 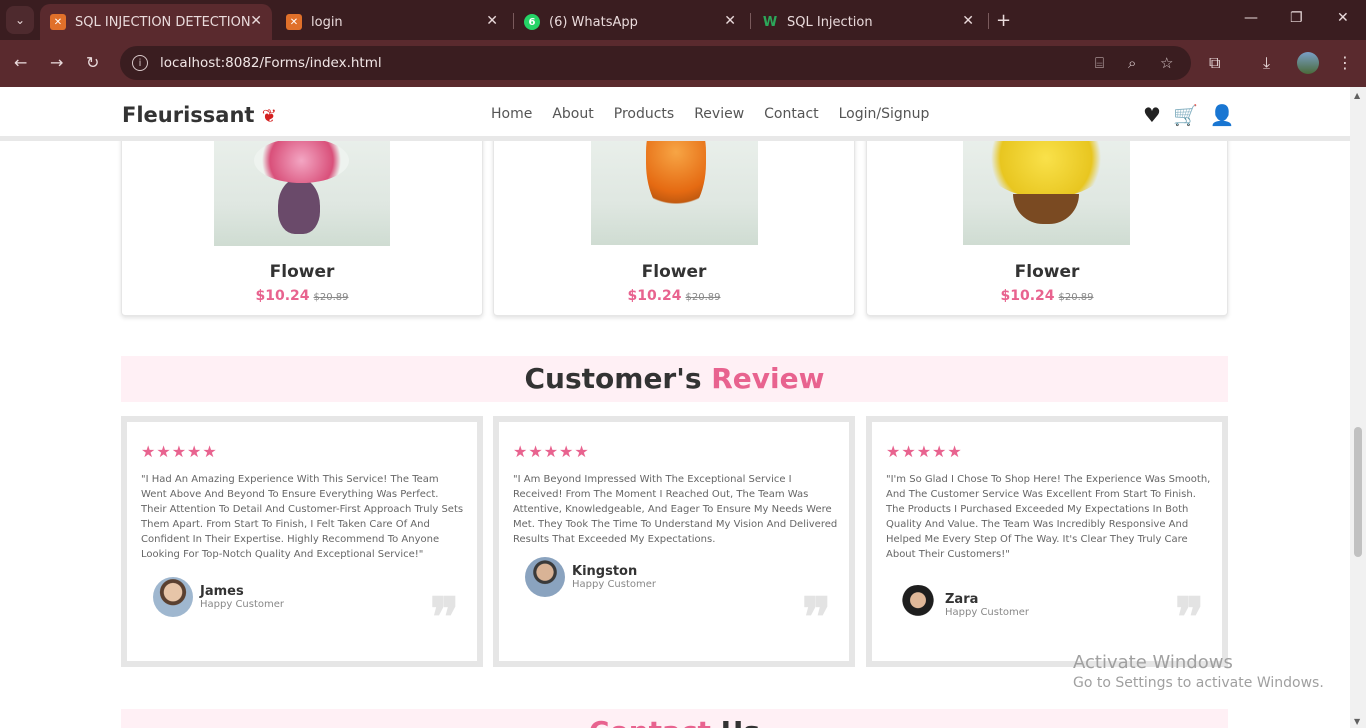 I want to click on window-close-button: ✕, so click(x=1343, y=18).